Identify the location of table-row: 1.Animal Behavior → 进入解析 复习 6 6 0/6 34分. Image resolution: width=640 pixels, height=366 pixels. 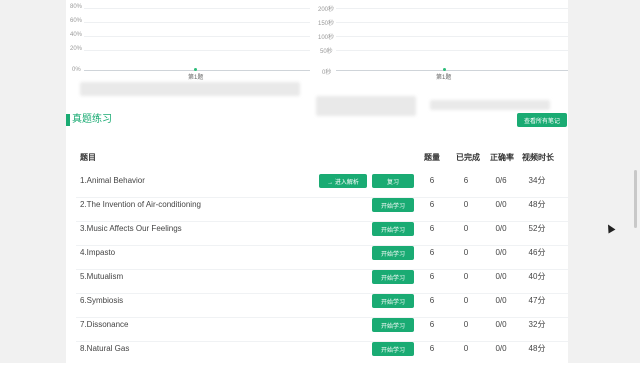
(322, 186).